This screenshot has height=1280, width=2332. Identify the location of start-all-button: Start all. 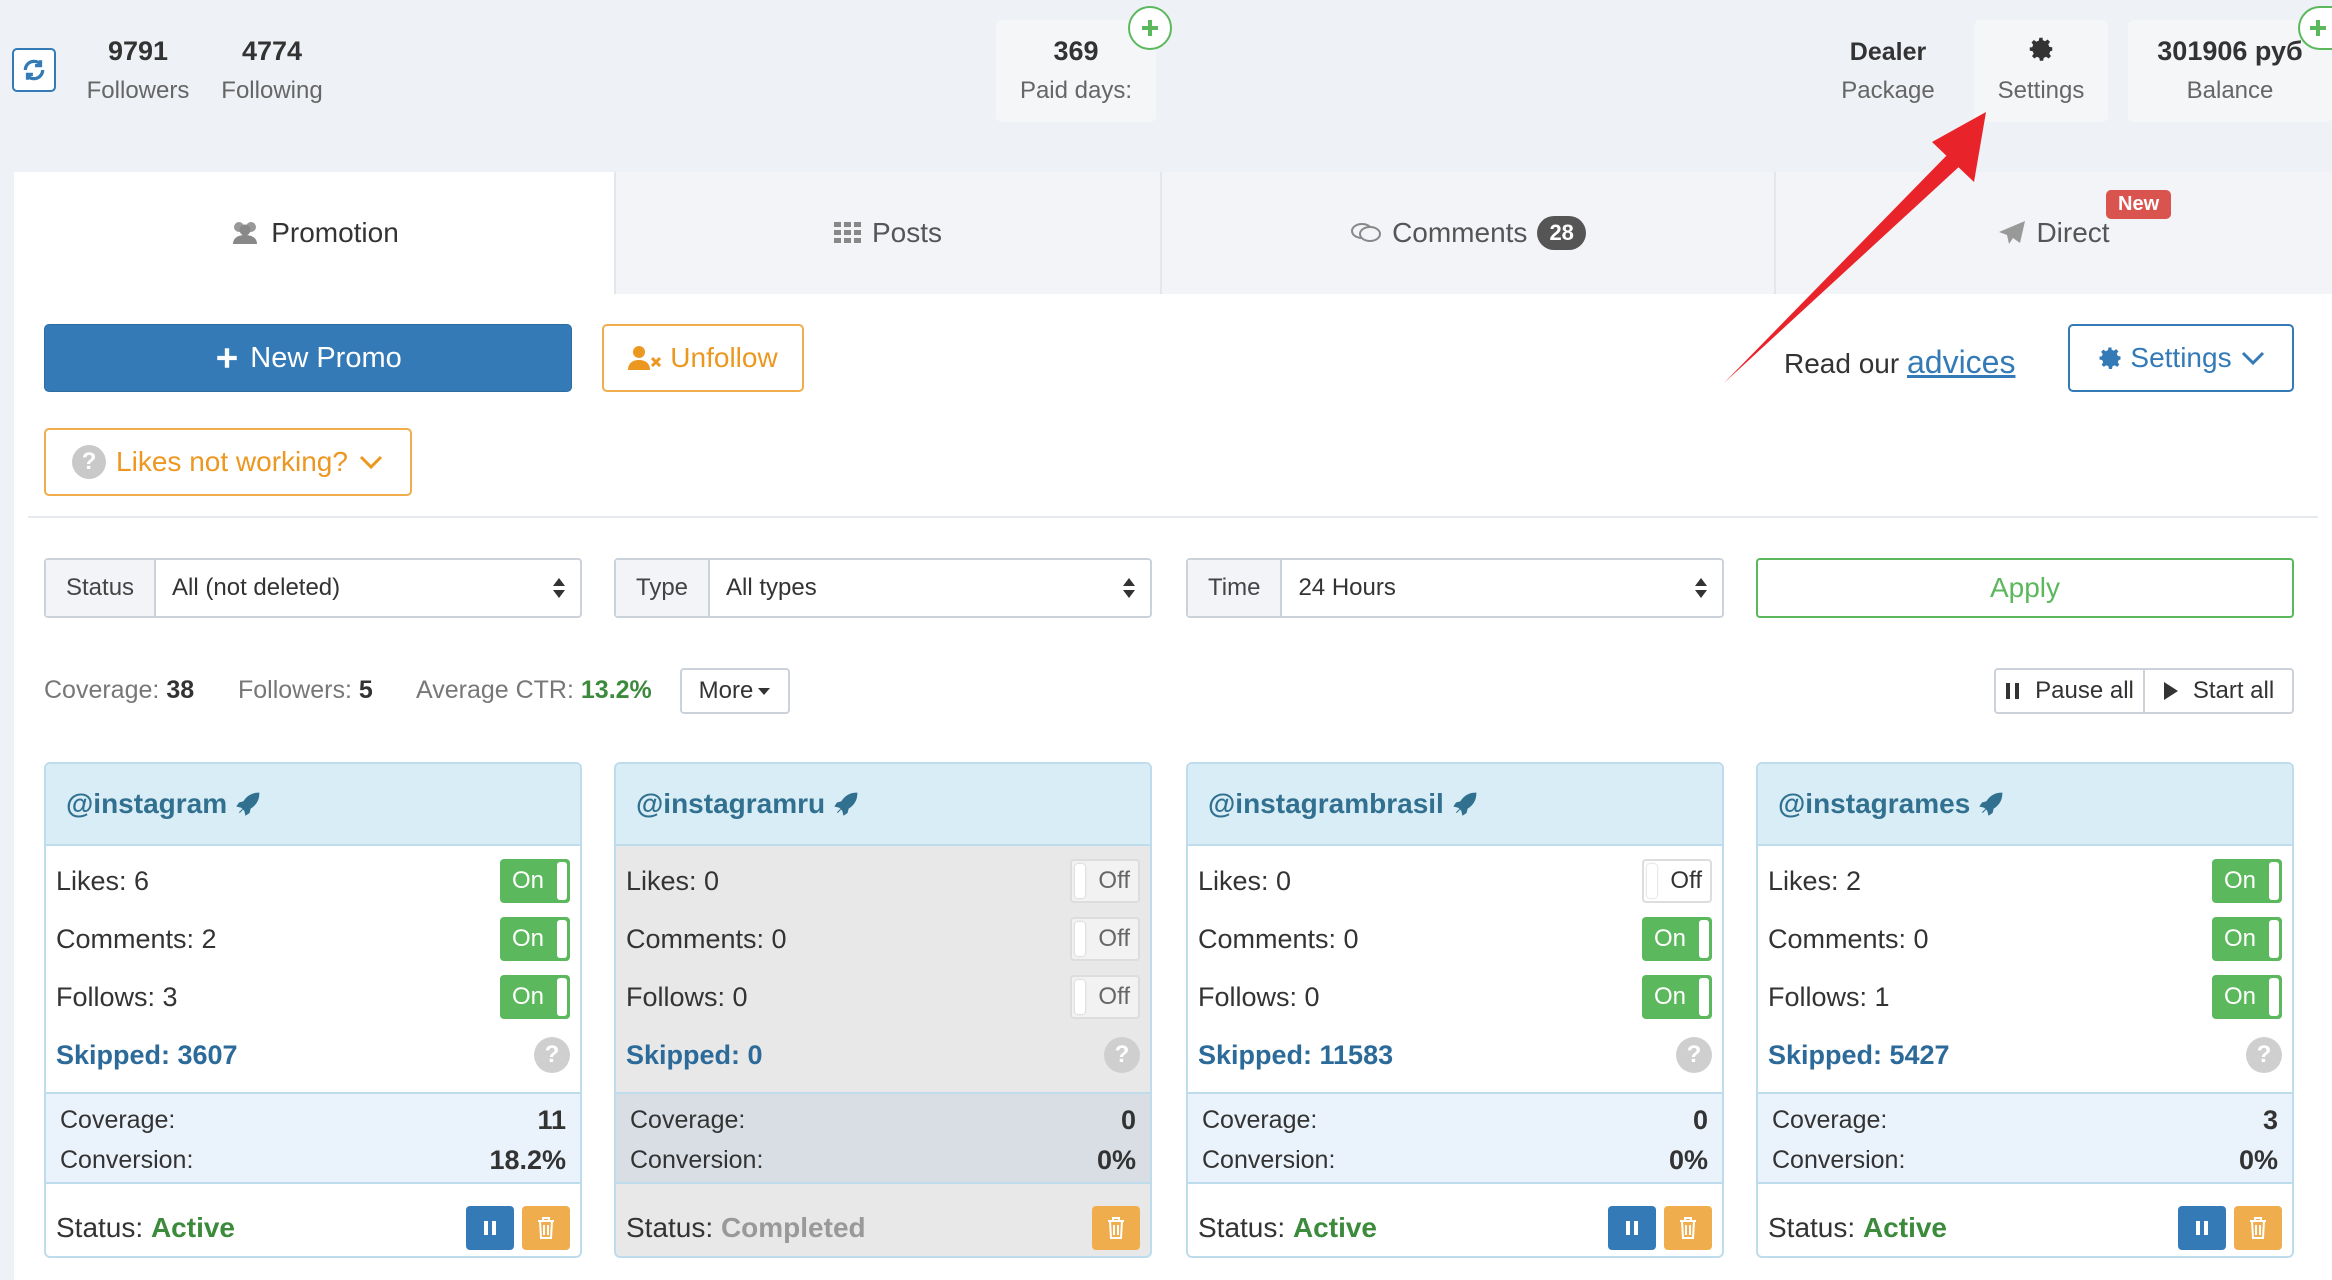
(2217, 691).